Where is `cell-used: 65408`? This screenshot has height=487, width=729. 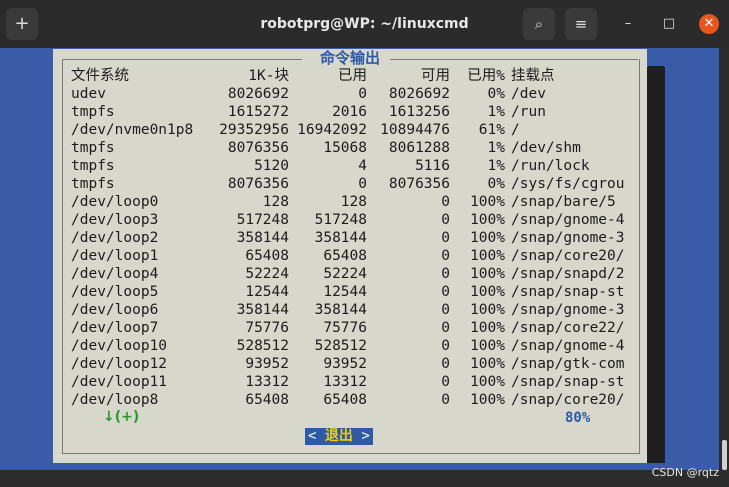
cell-used: 65408 is located at coordinates (345, 256).